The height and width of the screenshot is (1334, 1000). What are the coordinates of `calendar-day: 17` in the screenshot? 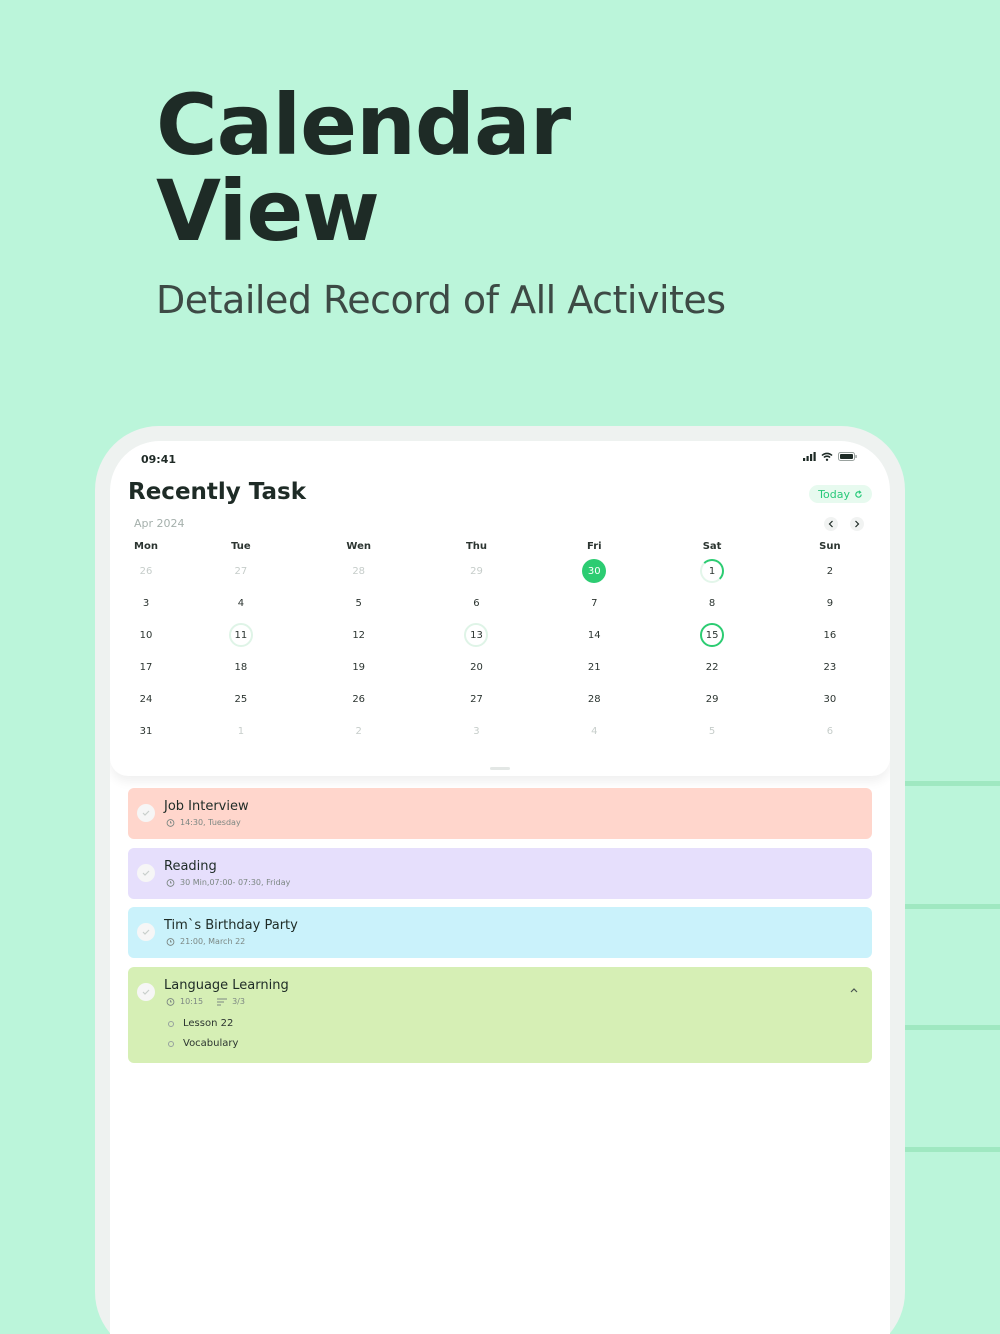 It's located at (146, 667).